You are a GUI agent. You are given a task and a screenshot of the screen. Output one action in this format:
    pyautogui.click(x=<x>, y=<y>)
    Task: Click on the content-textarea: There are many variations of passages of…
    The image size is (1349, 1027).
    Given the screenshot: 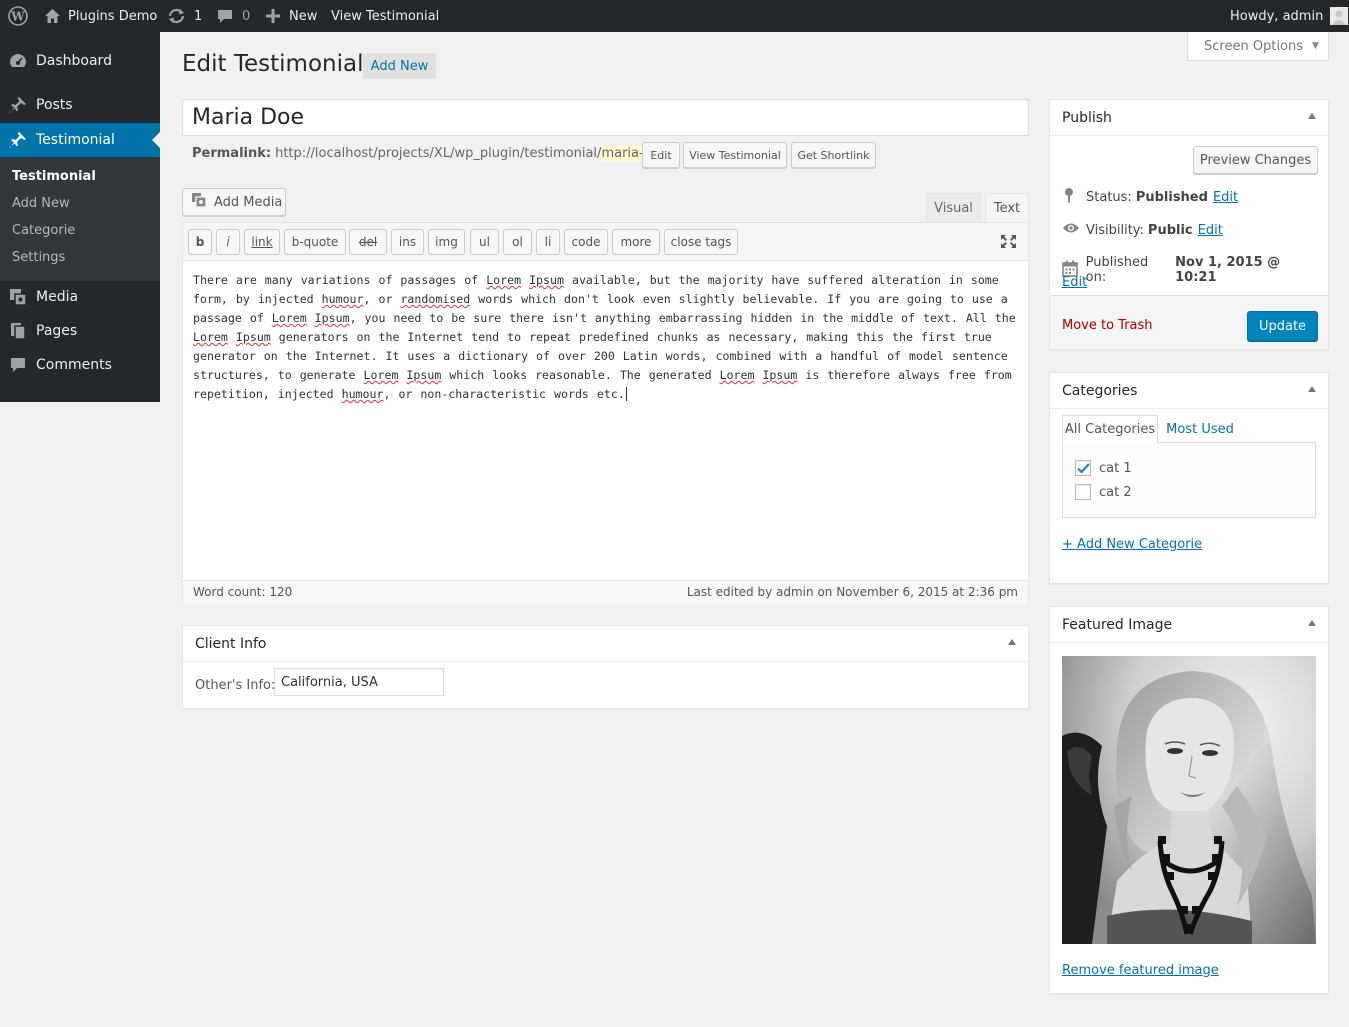 What is the action you would take?
    pyautogui.click(x=606, y=337)
    